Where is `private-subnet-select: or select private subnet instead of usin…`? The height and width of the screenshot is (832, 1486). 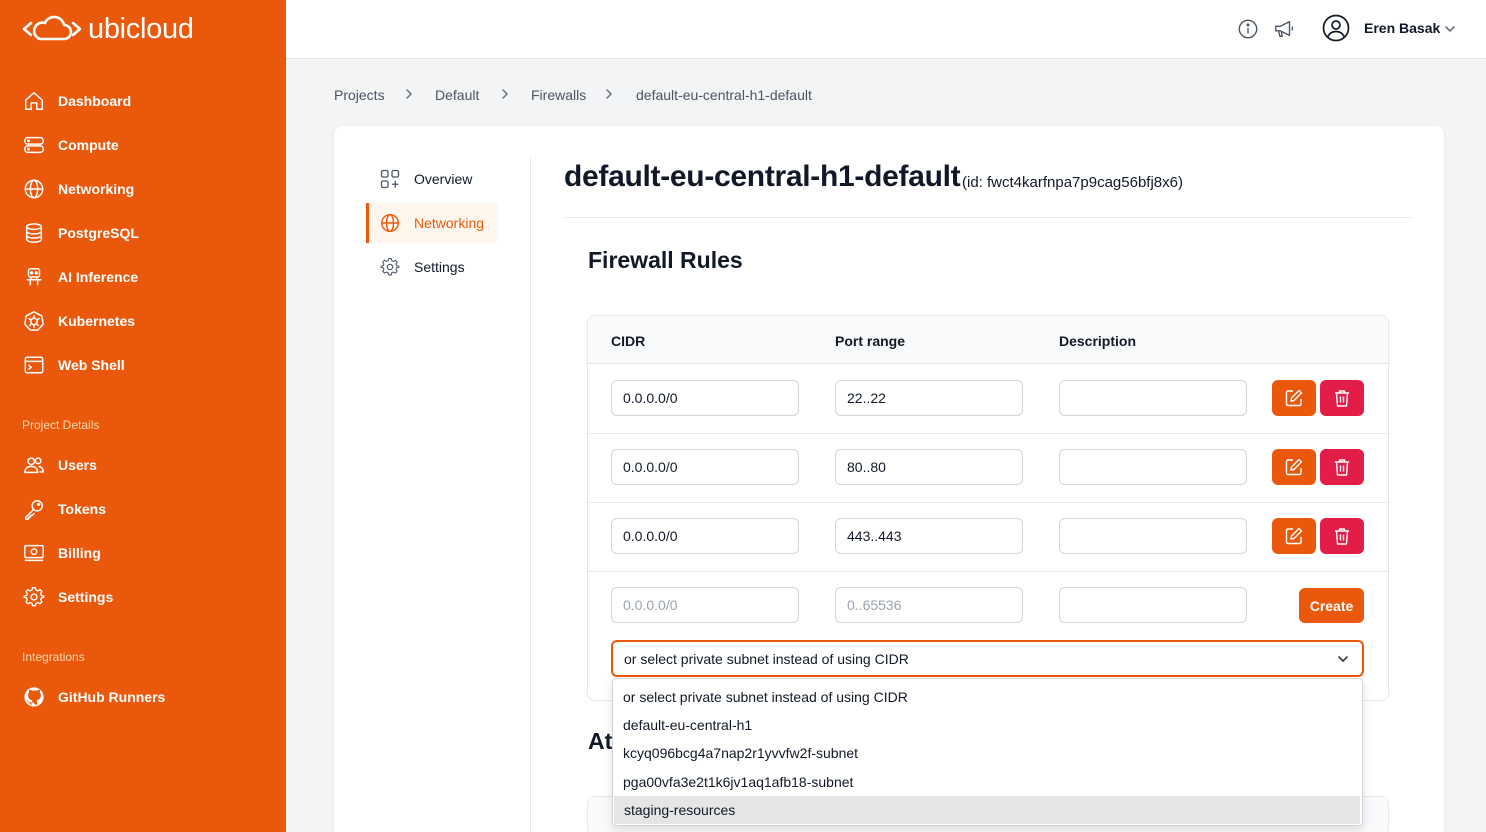 private-subnet-select: or select private subnet instead of usin… is located at coordinates (987, 658).